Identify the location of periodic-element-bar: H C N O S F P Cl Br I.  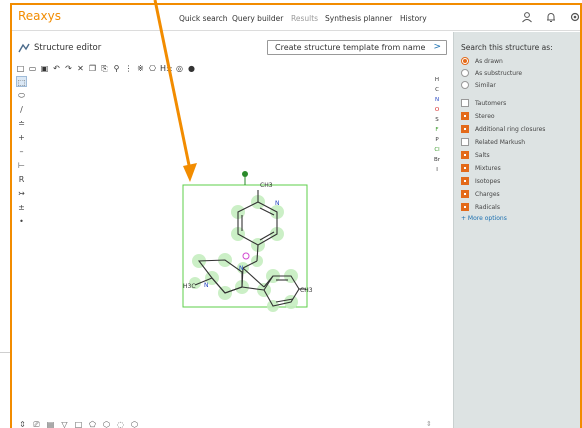
(437, 125).